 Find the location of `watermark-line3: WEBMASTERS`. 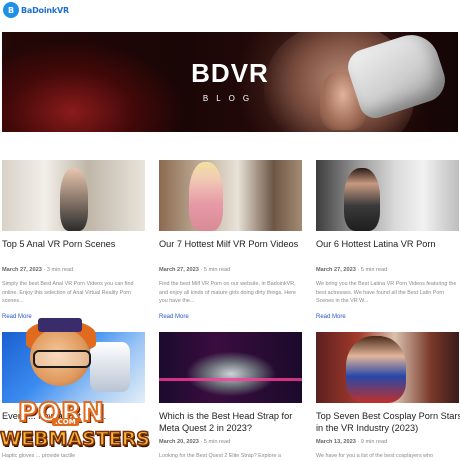

watermark-line3: WEBMASTERS is located at coordinates (75, 439).